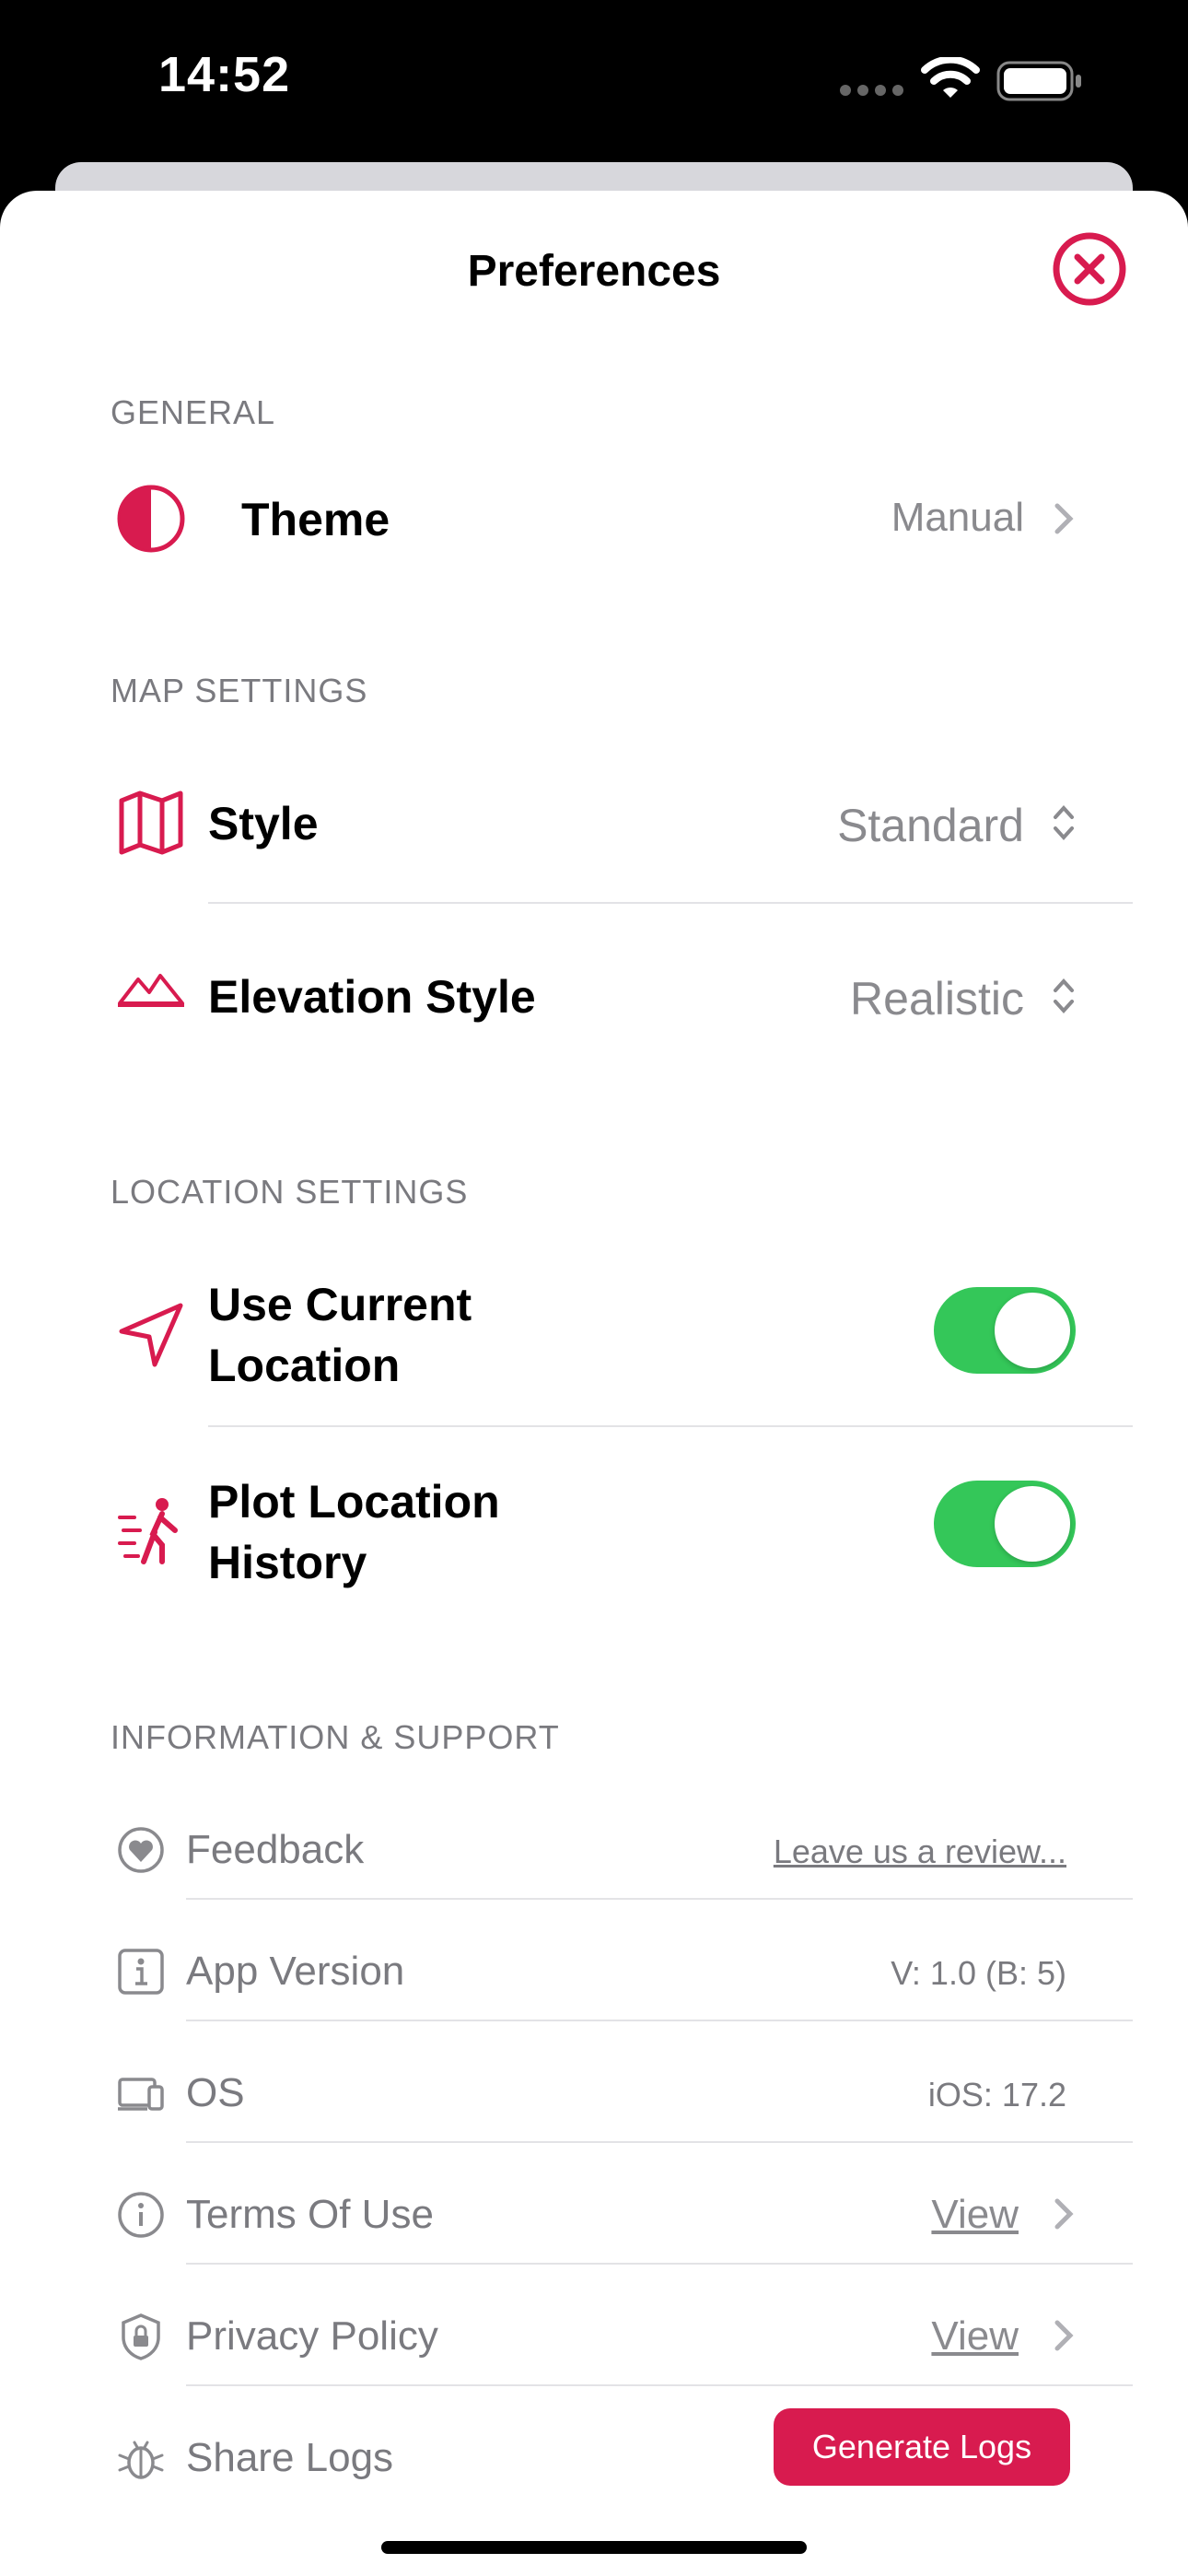 This screenshot has height=2576, width=1188. What do you see at coordinates (224, 74) in the screenshot?
I see `status-time: 14:52` at bounding box center [224, 74].